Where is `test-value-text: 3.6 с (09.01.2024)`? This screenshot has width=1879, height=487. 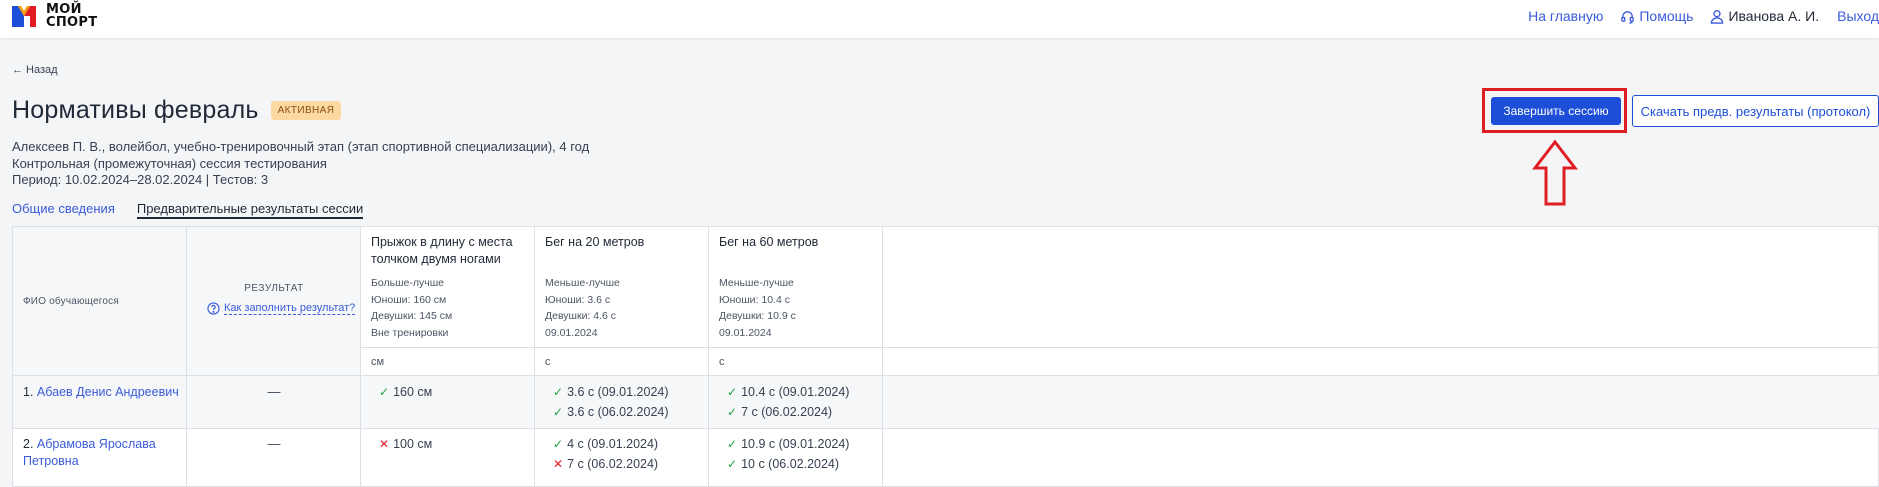
test-value-text: 3.6 с (09.01.2024) is located at coordinates (618, 392).